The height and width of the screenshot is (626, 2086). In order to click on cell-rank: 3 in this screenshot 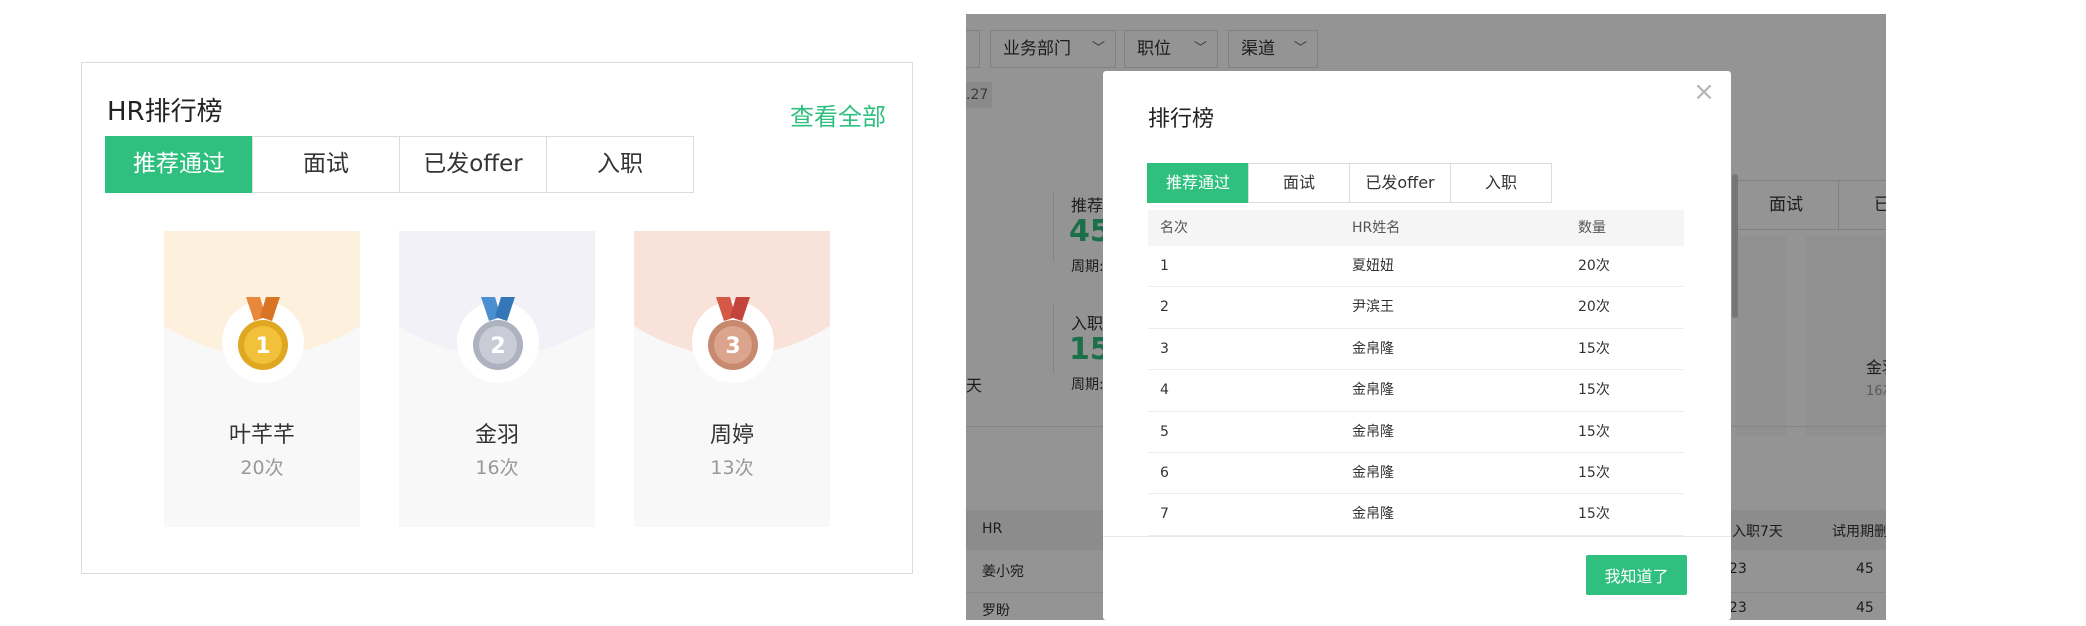, I will do `click(1164, 348)`.